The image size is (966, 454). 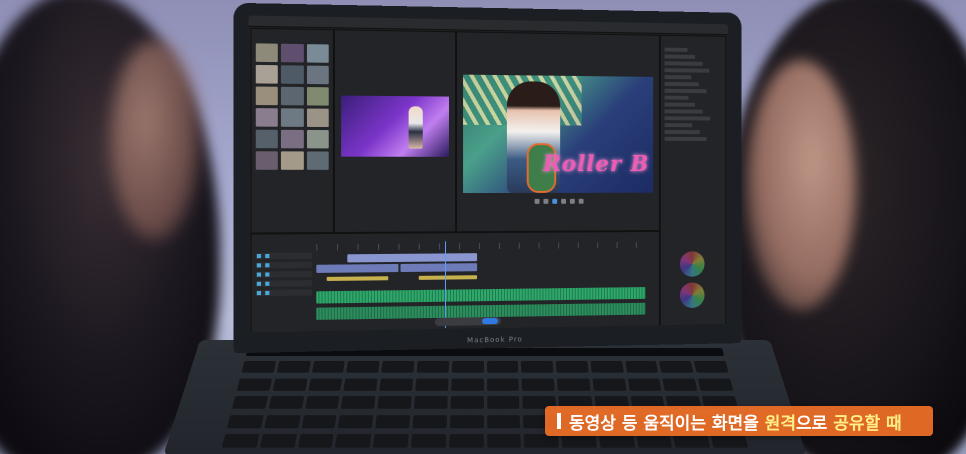 I want to click on caption-part-1: 동영상 등 움직이는 화면을, so click(x=667, y=423).